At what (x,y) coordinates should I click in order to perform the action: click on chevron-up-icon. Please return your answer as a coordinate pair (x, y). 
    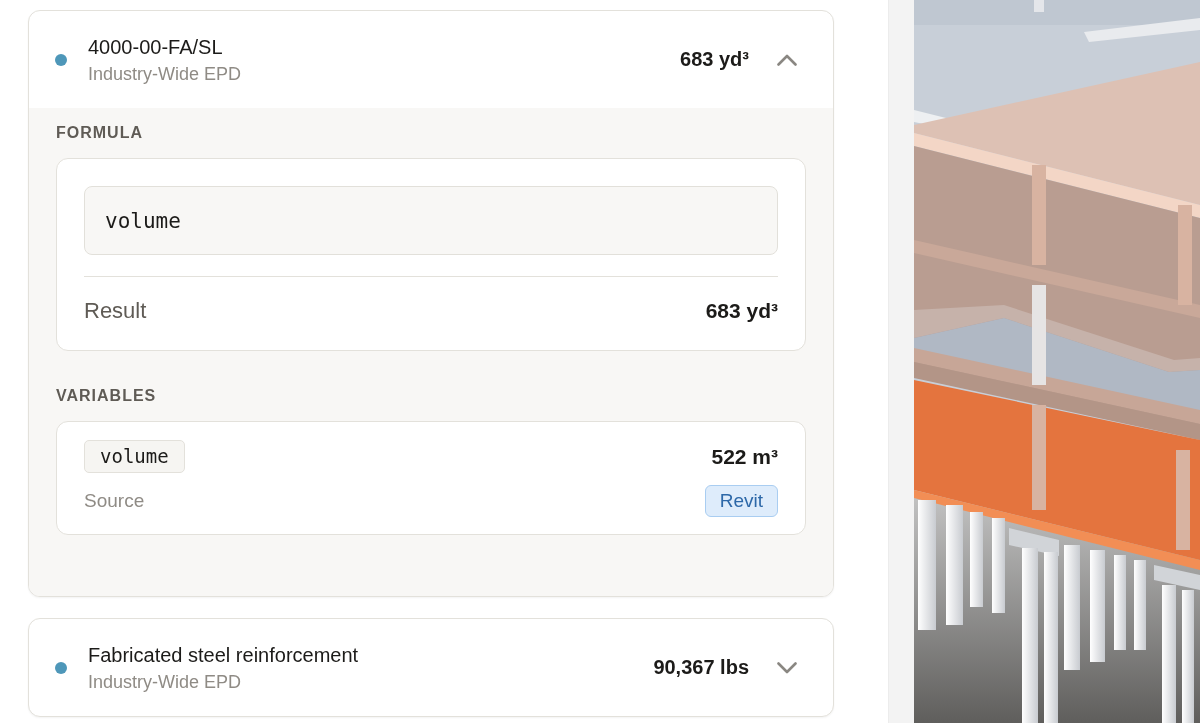
    Looking at the image, I should click on (787, 59).